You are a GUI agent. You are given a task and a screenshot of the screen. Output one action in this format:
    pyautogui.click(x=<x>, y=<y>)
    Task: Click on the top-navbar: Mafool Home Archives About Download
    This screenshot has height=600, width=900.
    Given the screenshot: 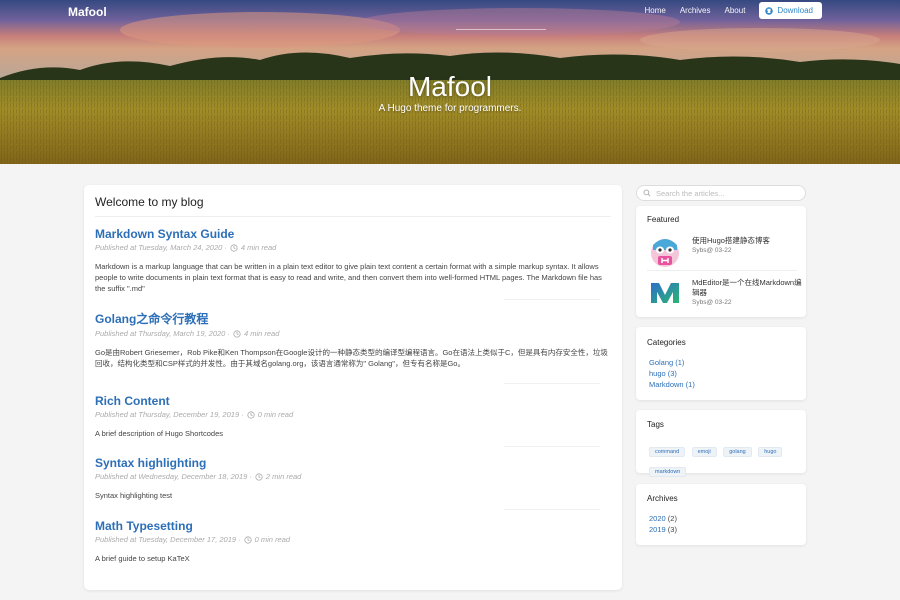 What is the action you would take?
    pyautogui.click(x=450, y=12)
    